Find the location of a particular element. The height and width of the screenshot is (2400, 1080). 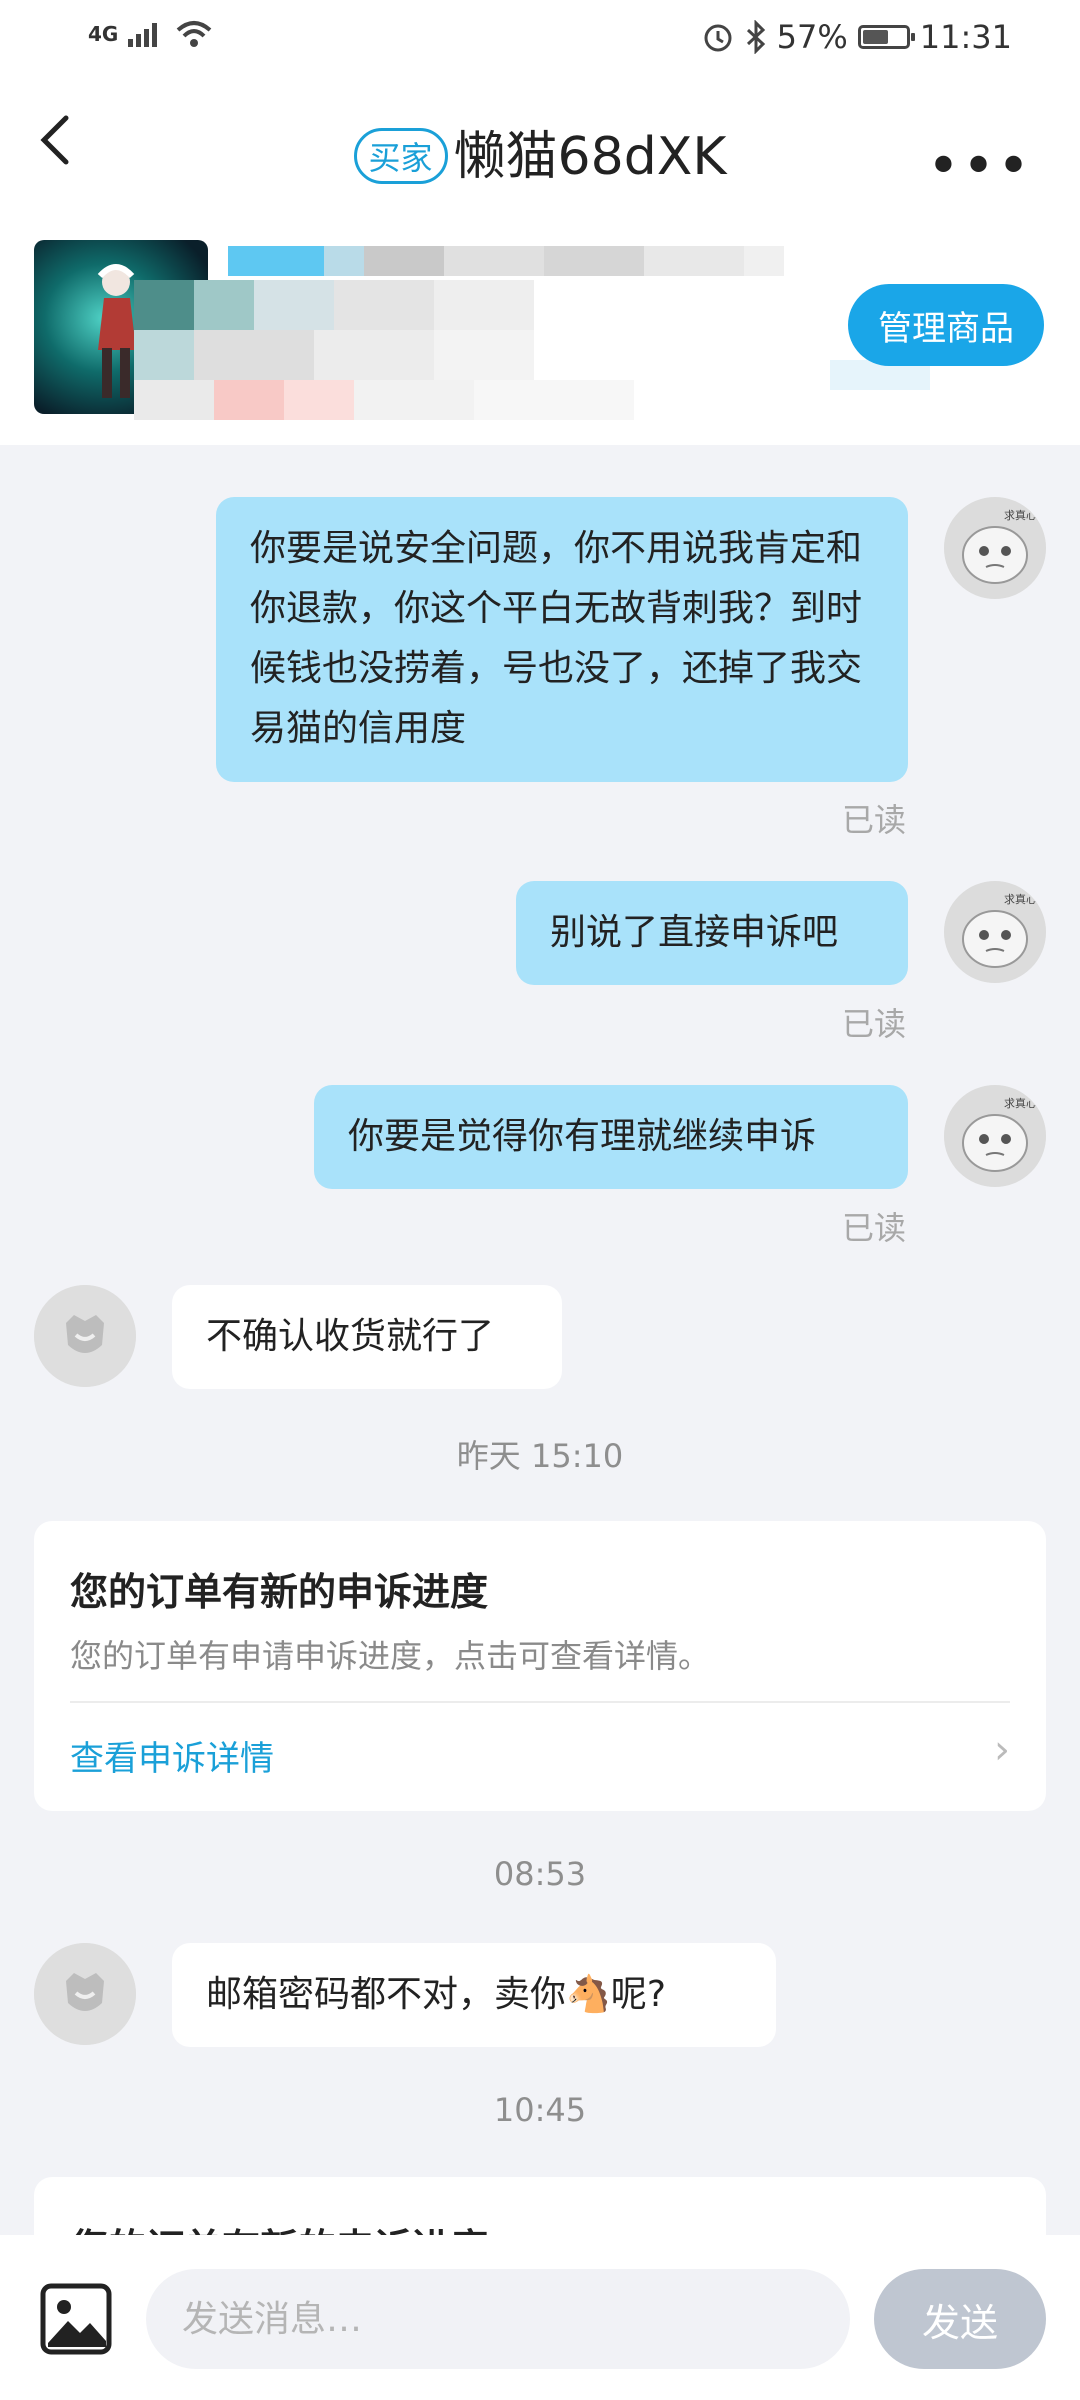

buyer-badge: 买家 is located at coordinates (400, 156).